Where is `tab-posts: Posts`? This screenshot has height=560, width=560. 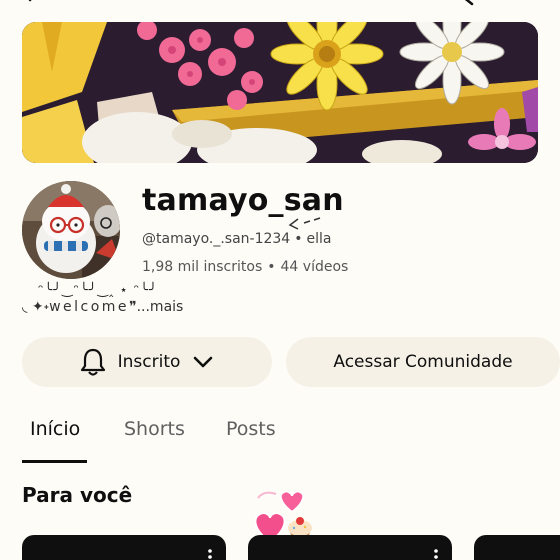
tab-posts: Posts is located at coordinates (251, 429).